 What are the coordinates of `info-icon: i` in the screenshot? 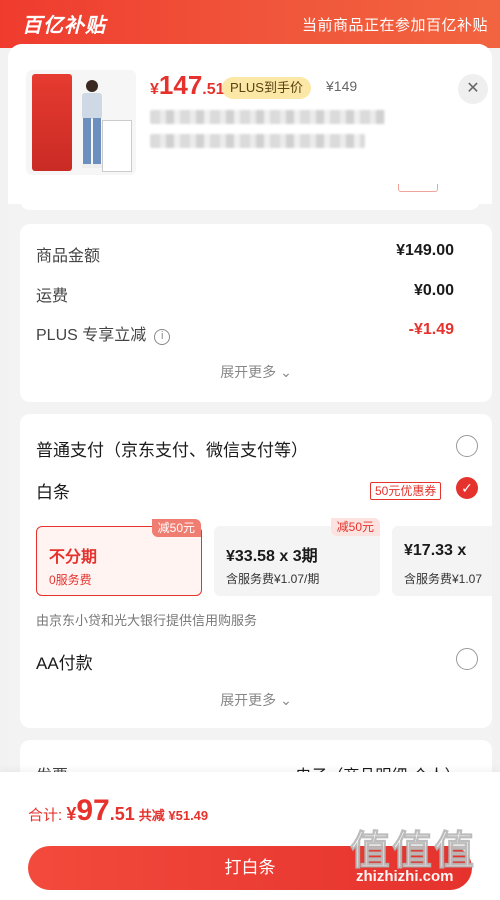 It's located at (162, 337).